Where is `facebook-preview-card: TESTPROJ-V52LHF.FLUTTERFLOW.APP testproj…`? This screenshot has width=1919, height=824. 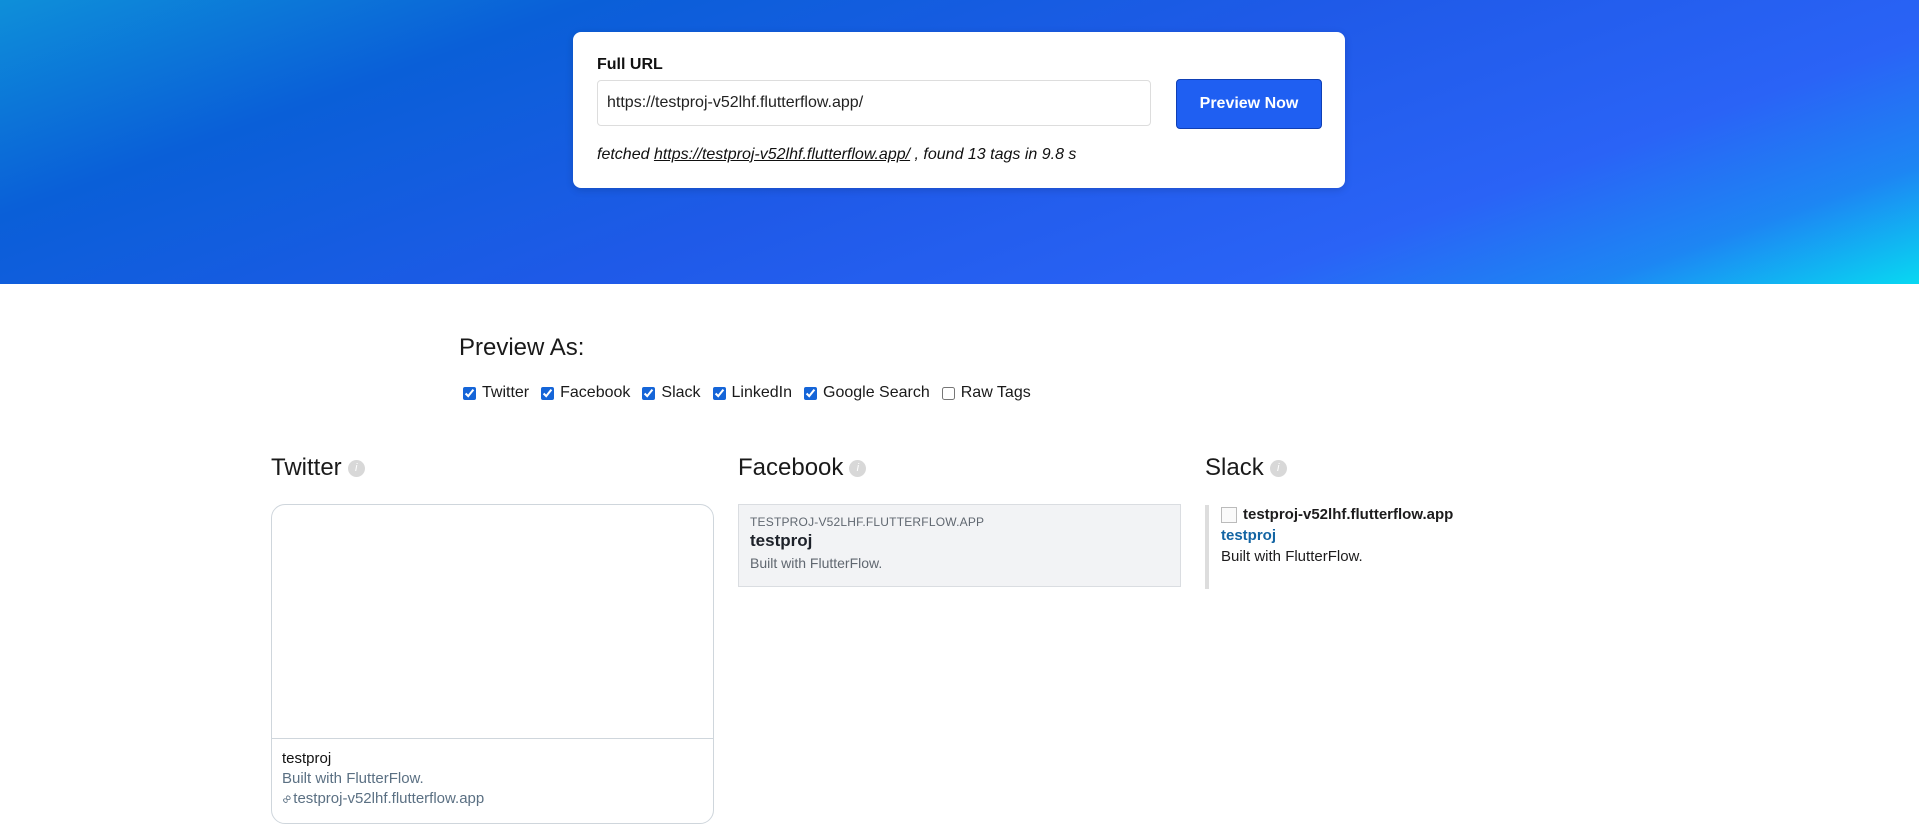
facebook-preview-card: TESTPROJ-V52LHF.FLUTTERFLOW.APP testproj… is located at coordinates (959, 545).